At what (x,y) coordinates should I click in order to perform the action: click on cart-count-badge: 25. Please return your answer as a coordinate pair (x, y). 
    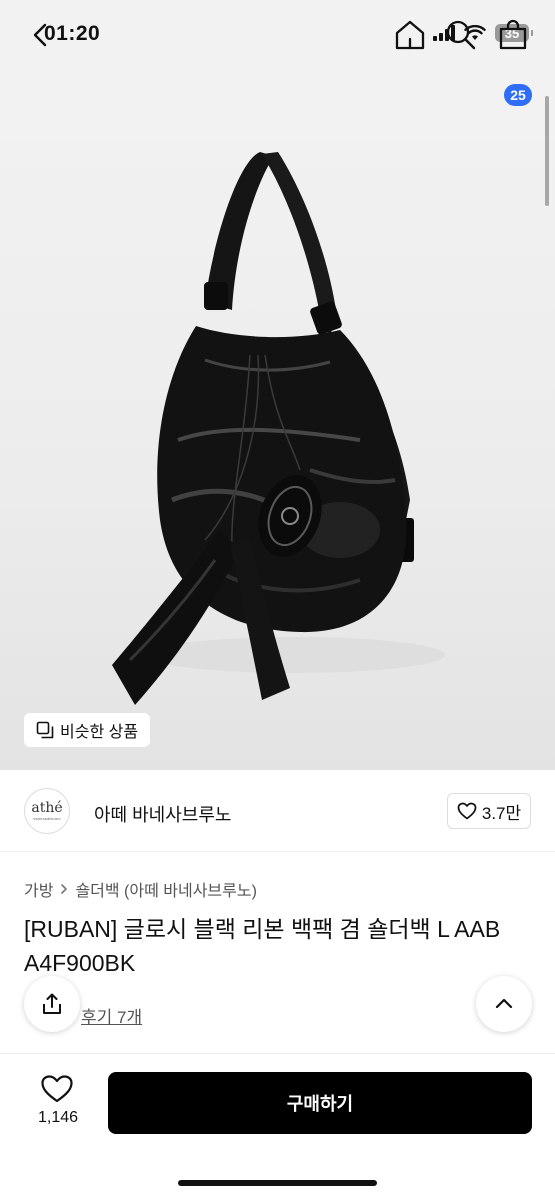
    Looking at the image, I should click on (518, 95).